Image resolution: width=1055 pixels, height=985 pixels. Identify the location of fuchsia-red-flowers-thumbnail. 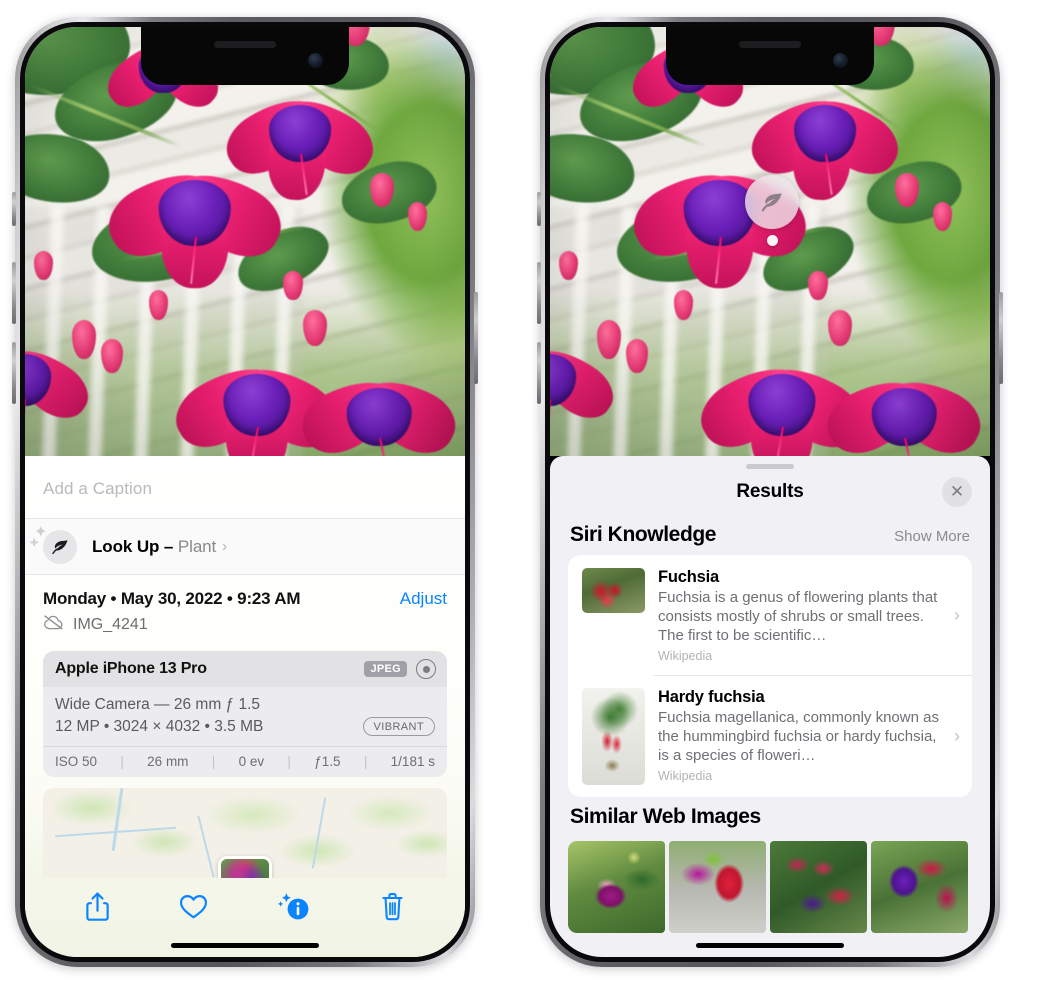
(613, 590).